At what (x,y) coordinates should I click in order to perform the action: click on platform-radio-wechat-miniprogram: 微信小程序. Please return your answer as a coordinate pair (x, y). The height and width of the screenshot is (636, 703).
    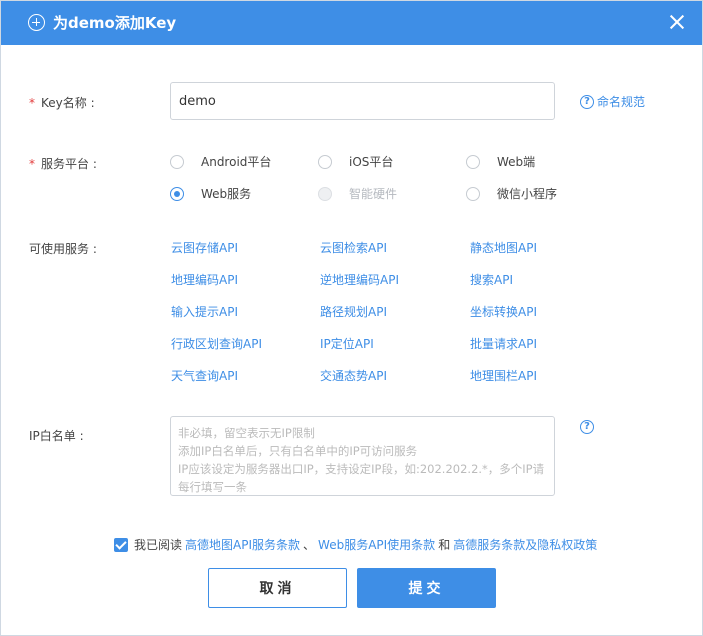
    Looking at the image, I should click on (511, 193).